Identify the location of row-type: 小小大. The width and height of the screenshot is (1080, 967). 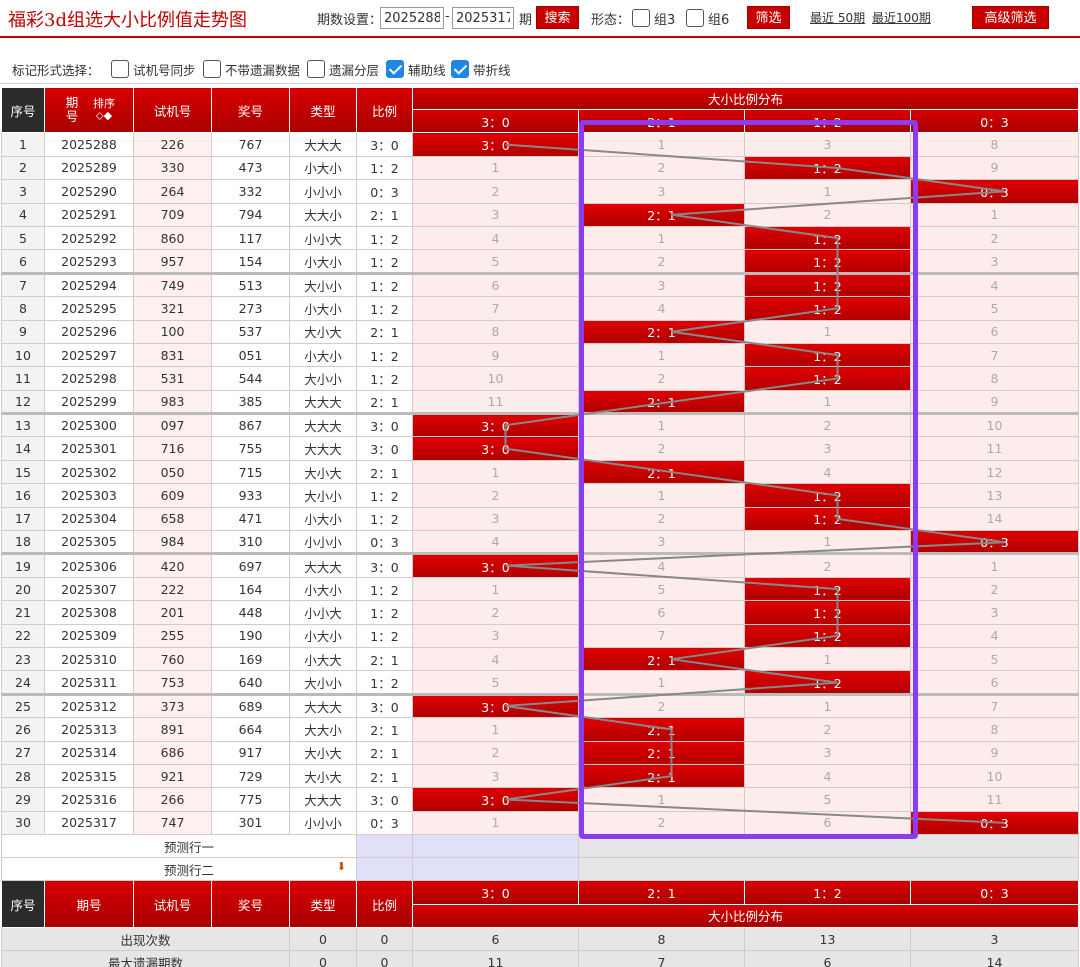
(323, 238).